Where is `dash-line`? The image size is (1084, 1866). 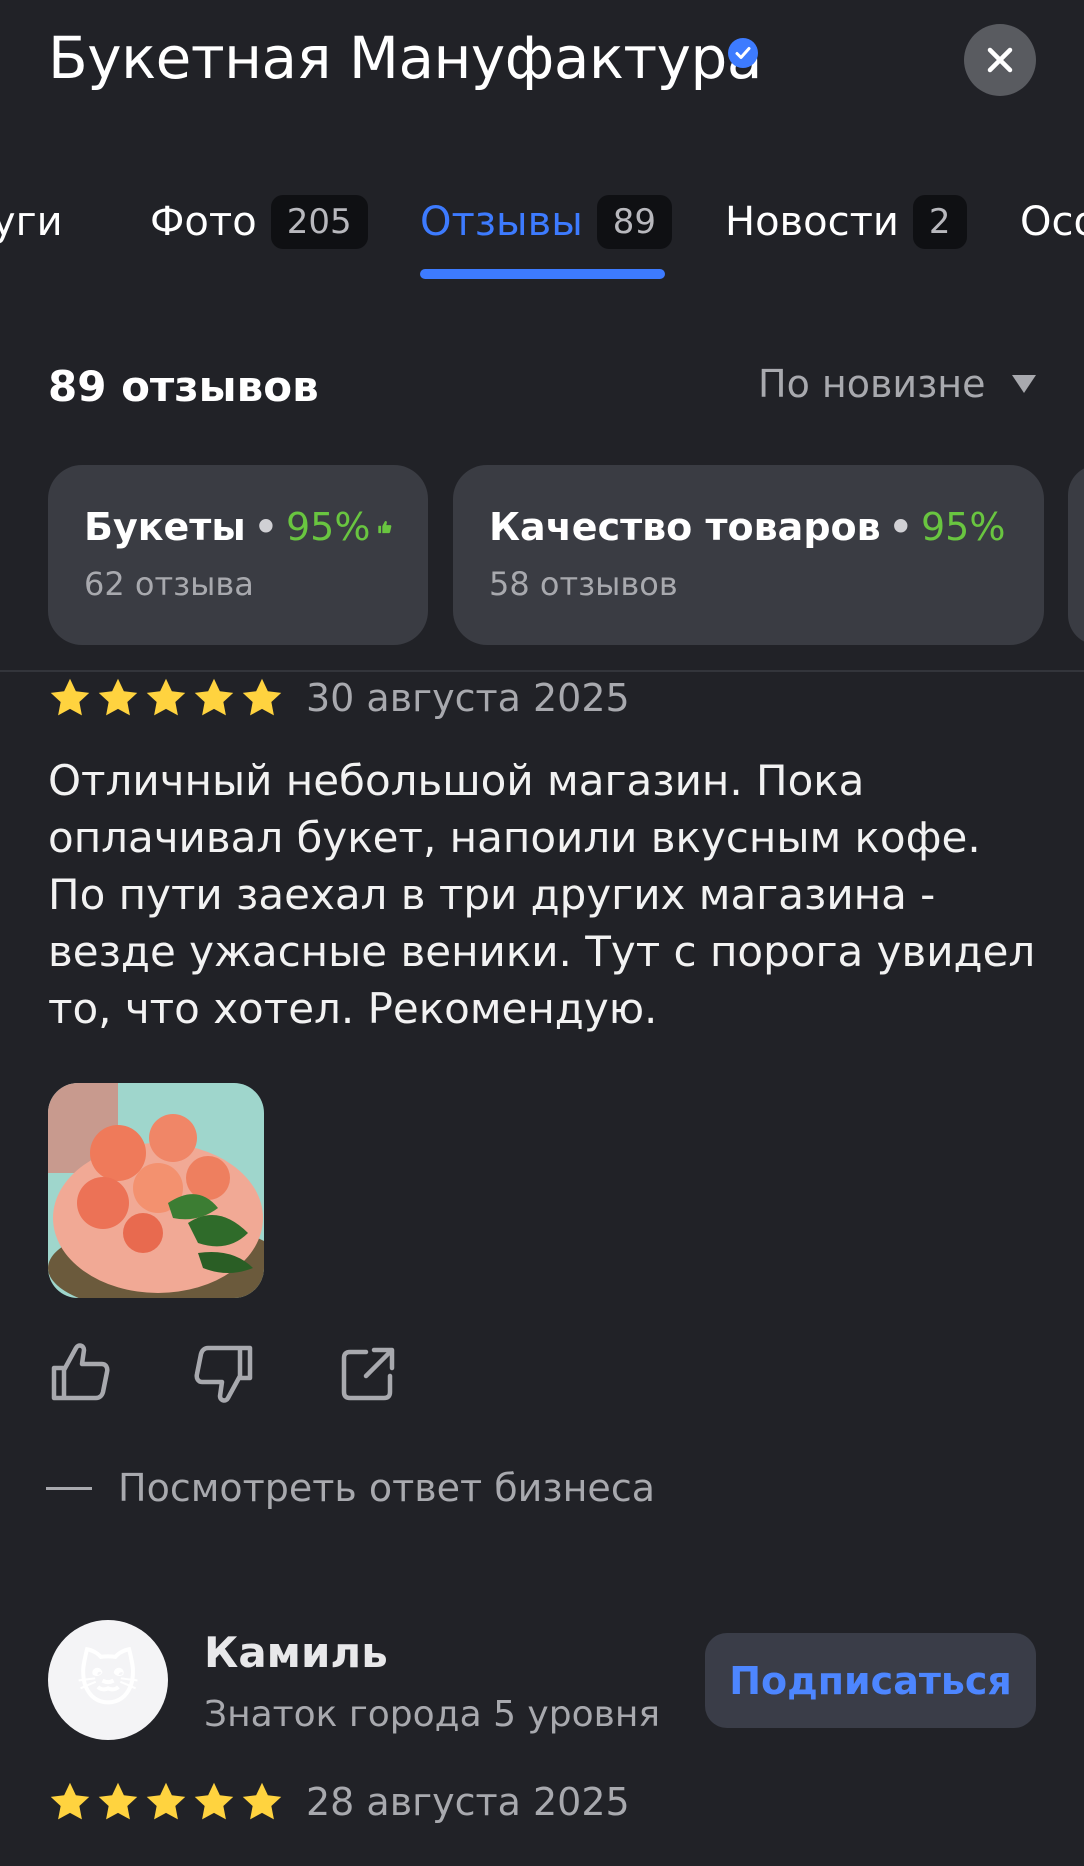 dash-line is located at coordinates (69, 1488).